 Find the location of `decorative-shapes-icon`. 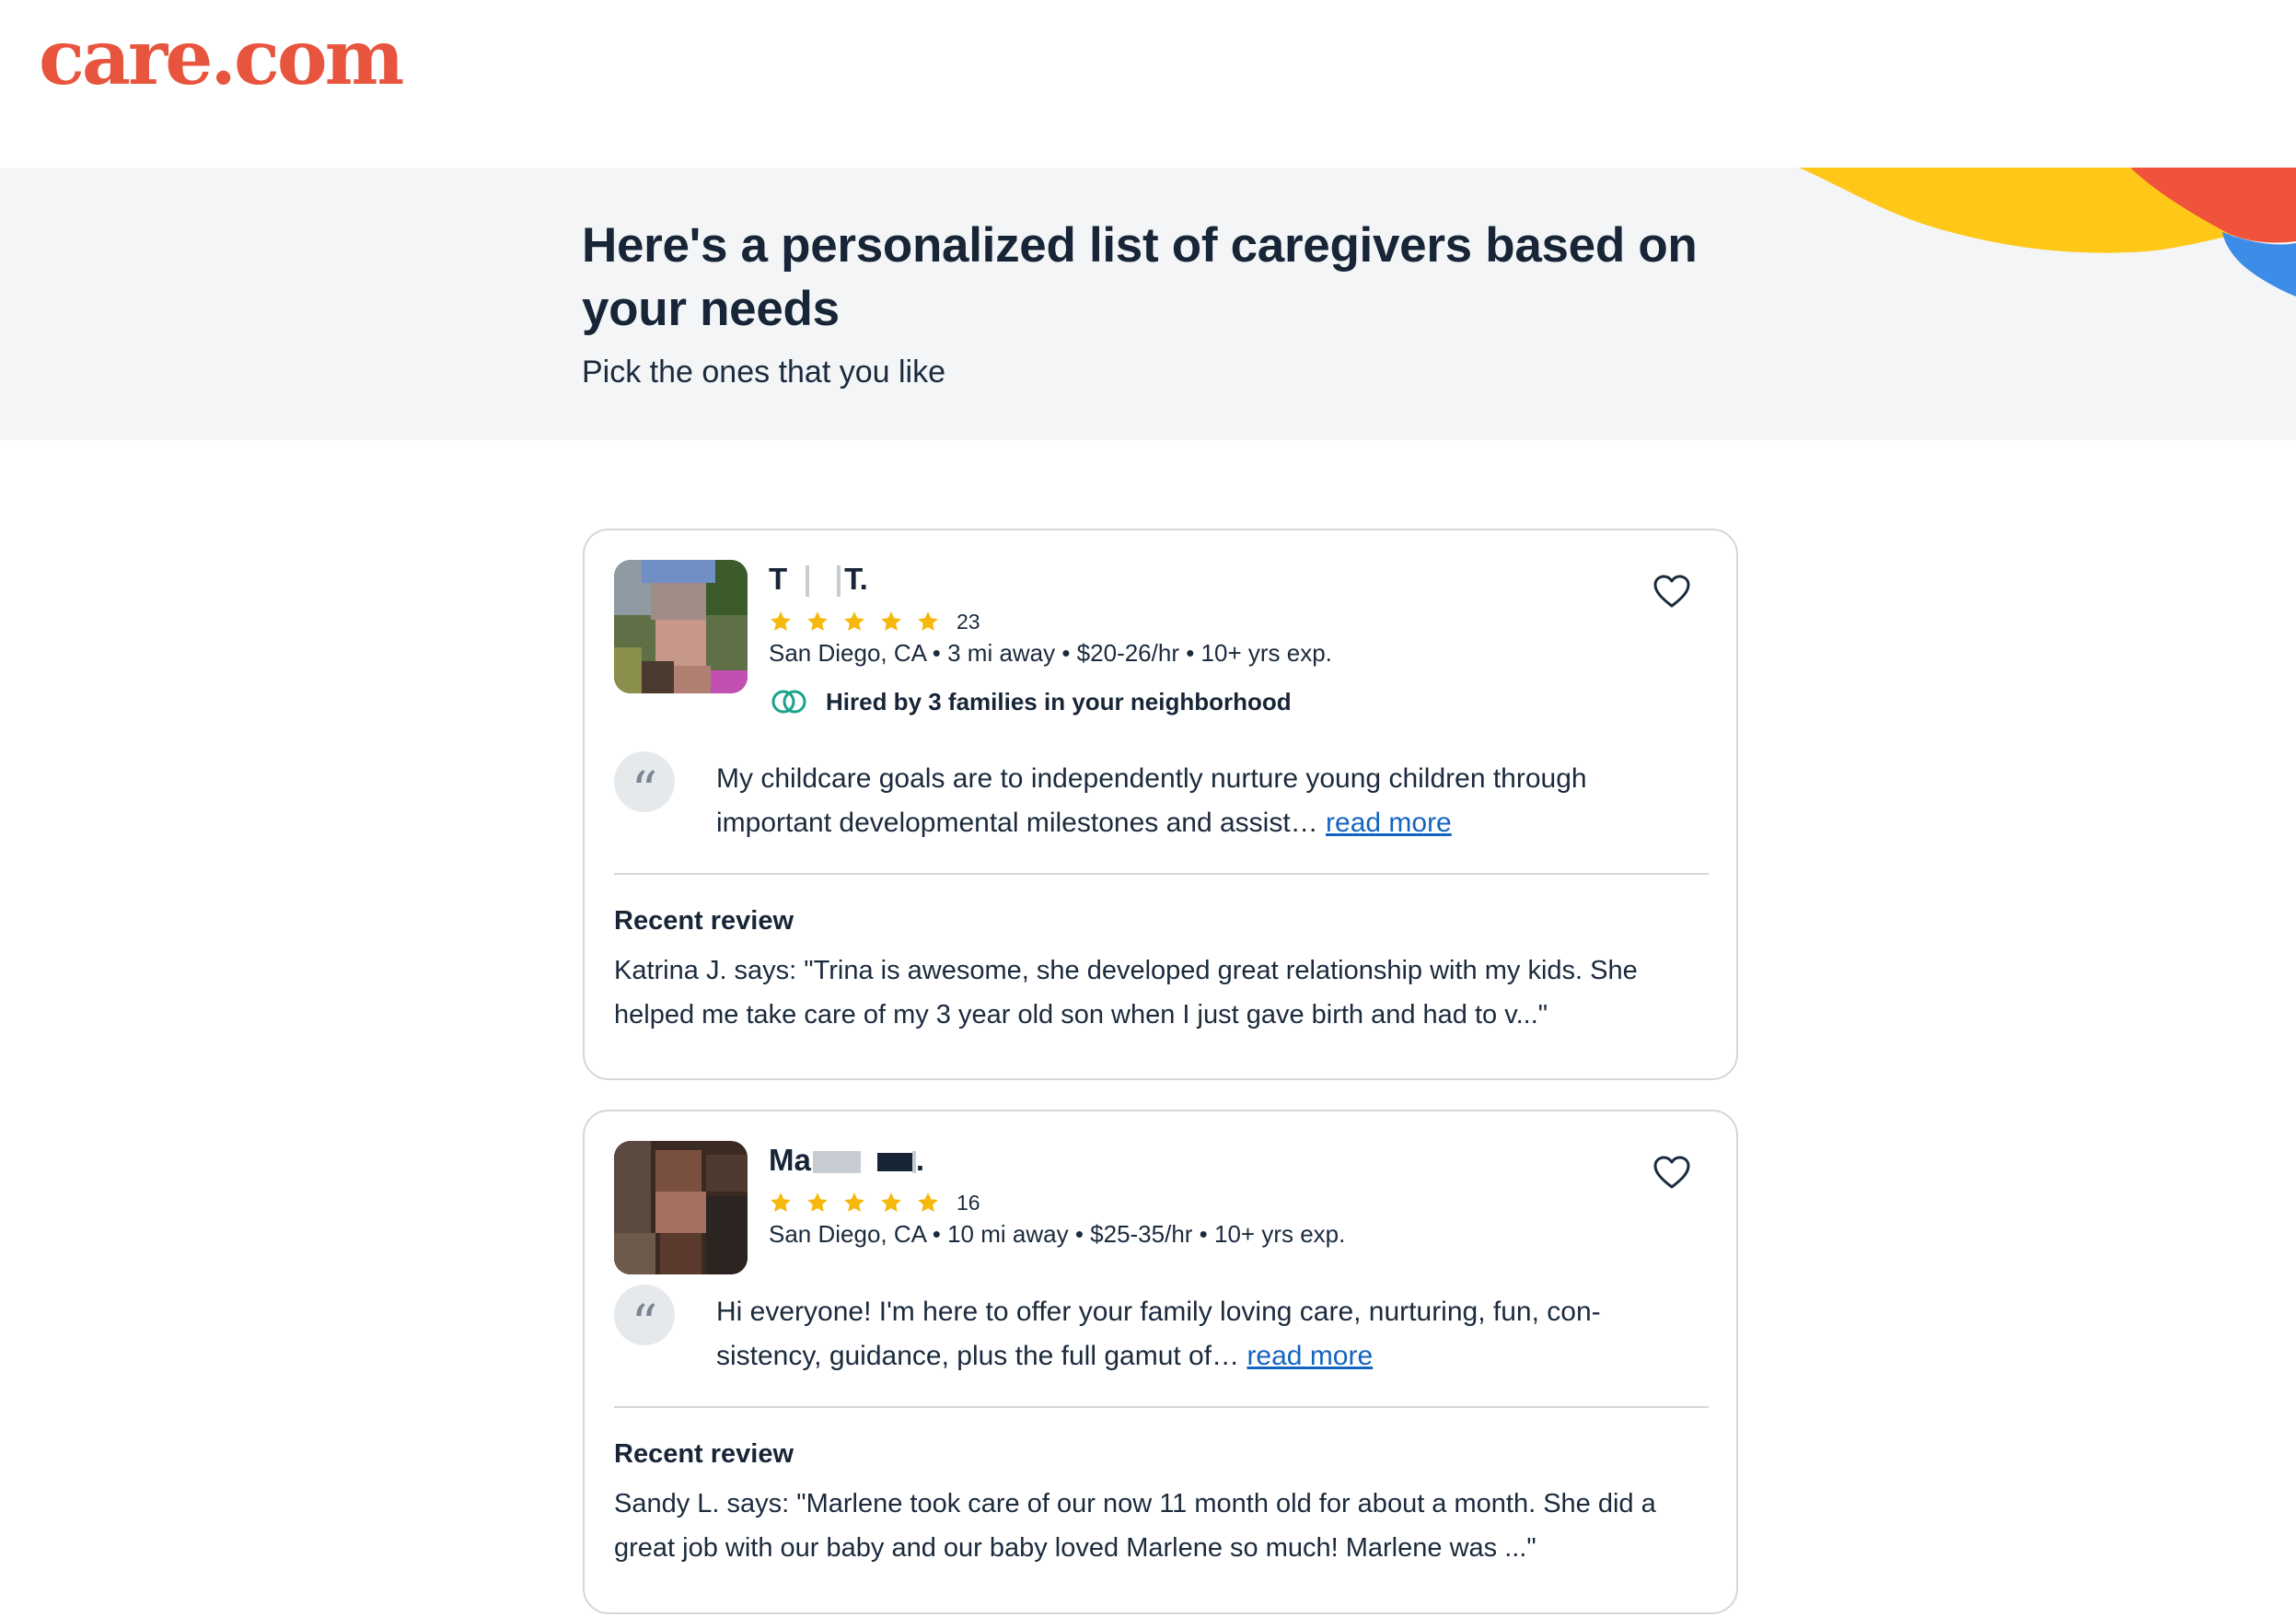

decorative-shapes-icon is located at coordinates (2047, 233).